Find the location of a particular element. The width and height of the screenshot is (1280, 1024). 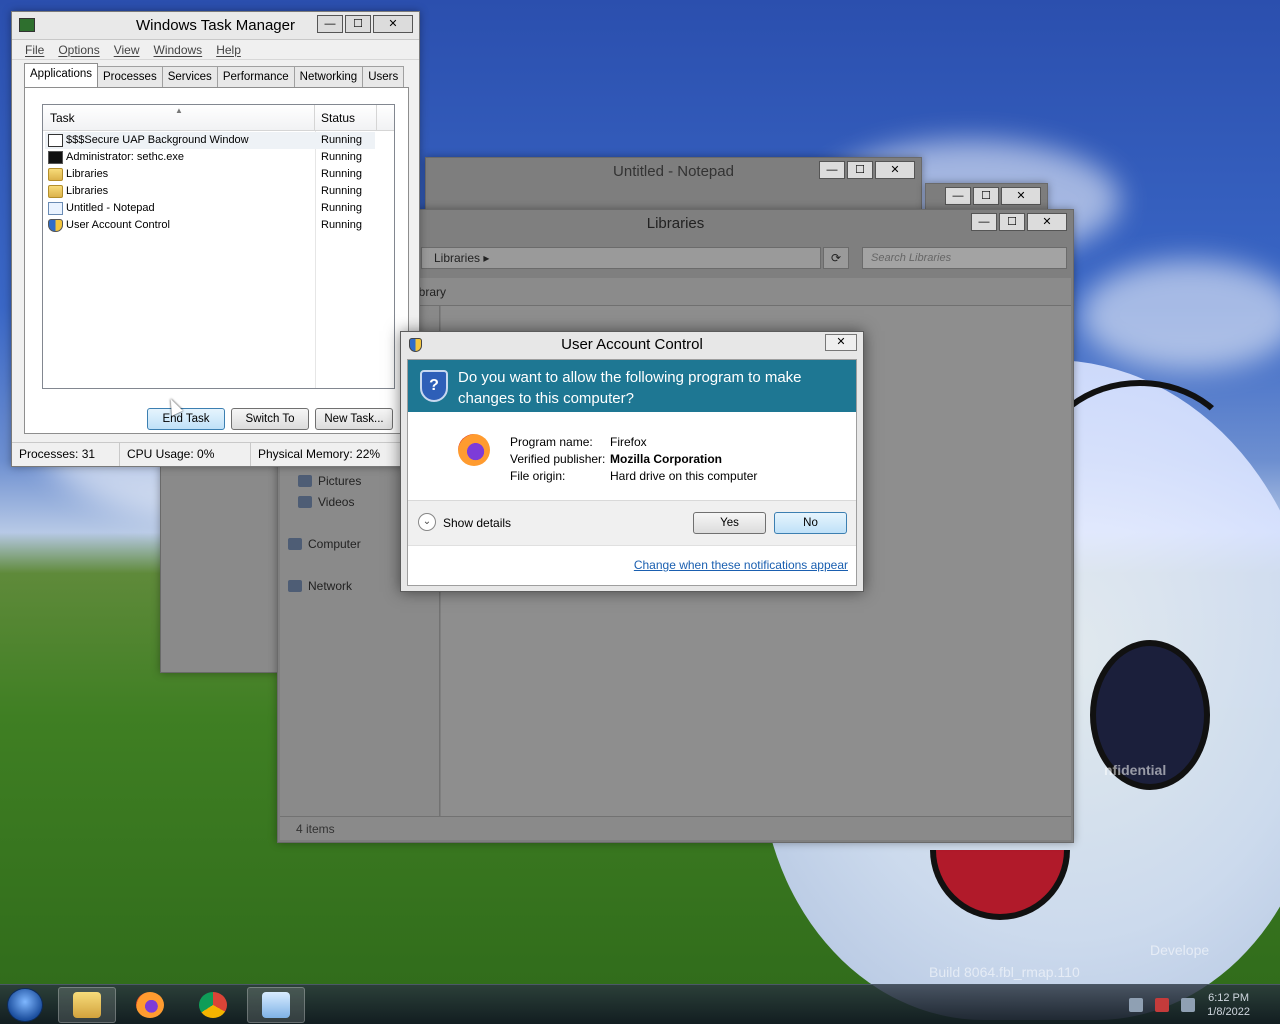

menu-help: Help is located at coordinates (228, 50).